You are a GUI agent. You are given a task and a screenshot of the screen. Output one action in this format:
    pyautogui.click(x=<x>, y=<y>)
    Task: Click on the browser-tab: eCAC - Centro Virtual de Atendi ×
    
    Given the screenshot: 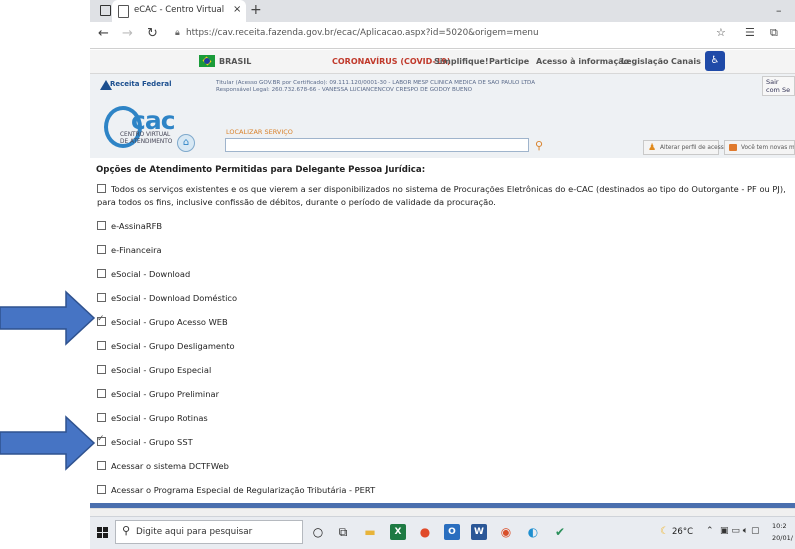 What is the action you would take?
    pyautogui.click(x=179, y=11)
    